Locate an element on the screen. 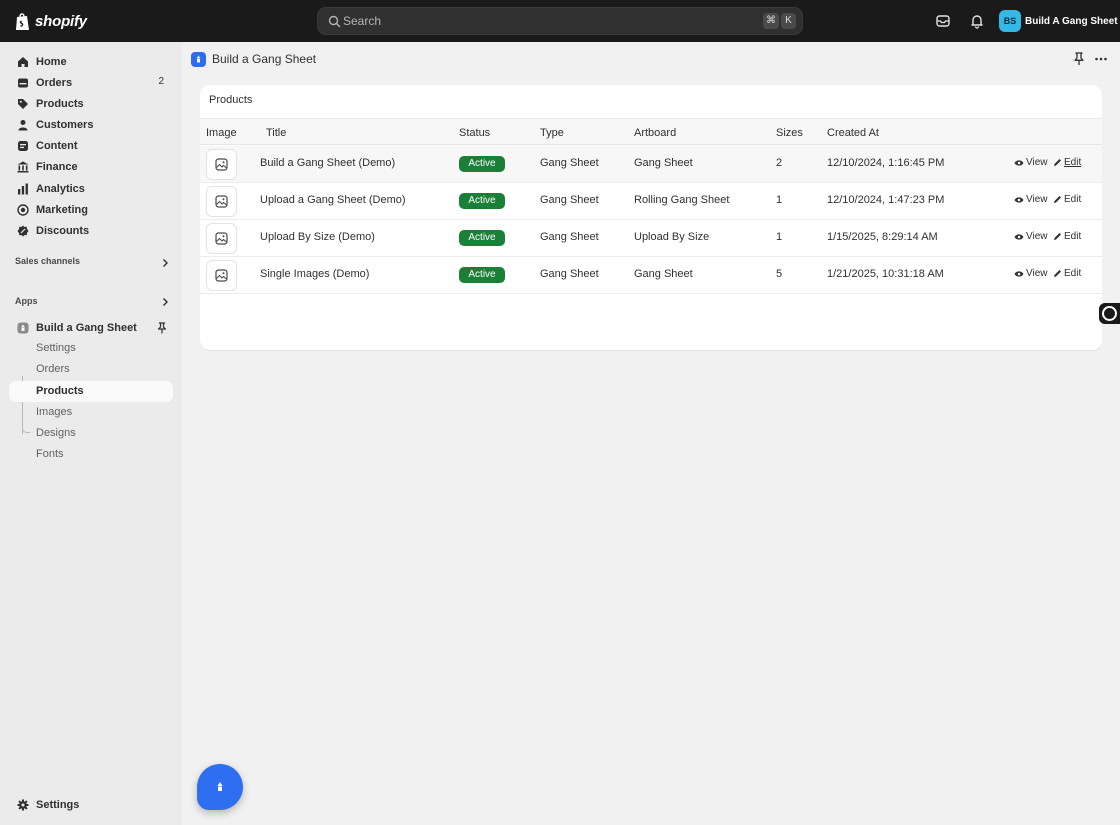 Image resolution: width=1120 pixels, height=825 pixels. bank-icon is located at coordinates (23, 166).